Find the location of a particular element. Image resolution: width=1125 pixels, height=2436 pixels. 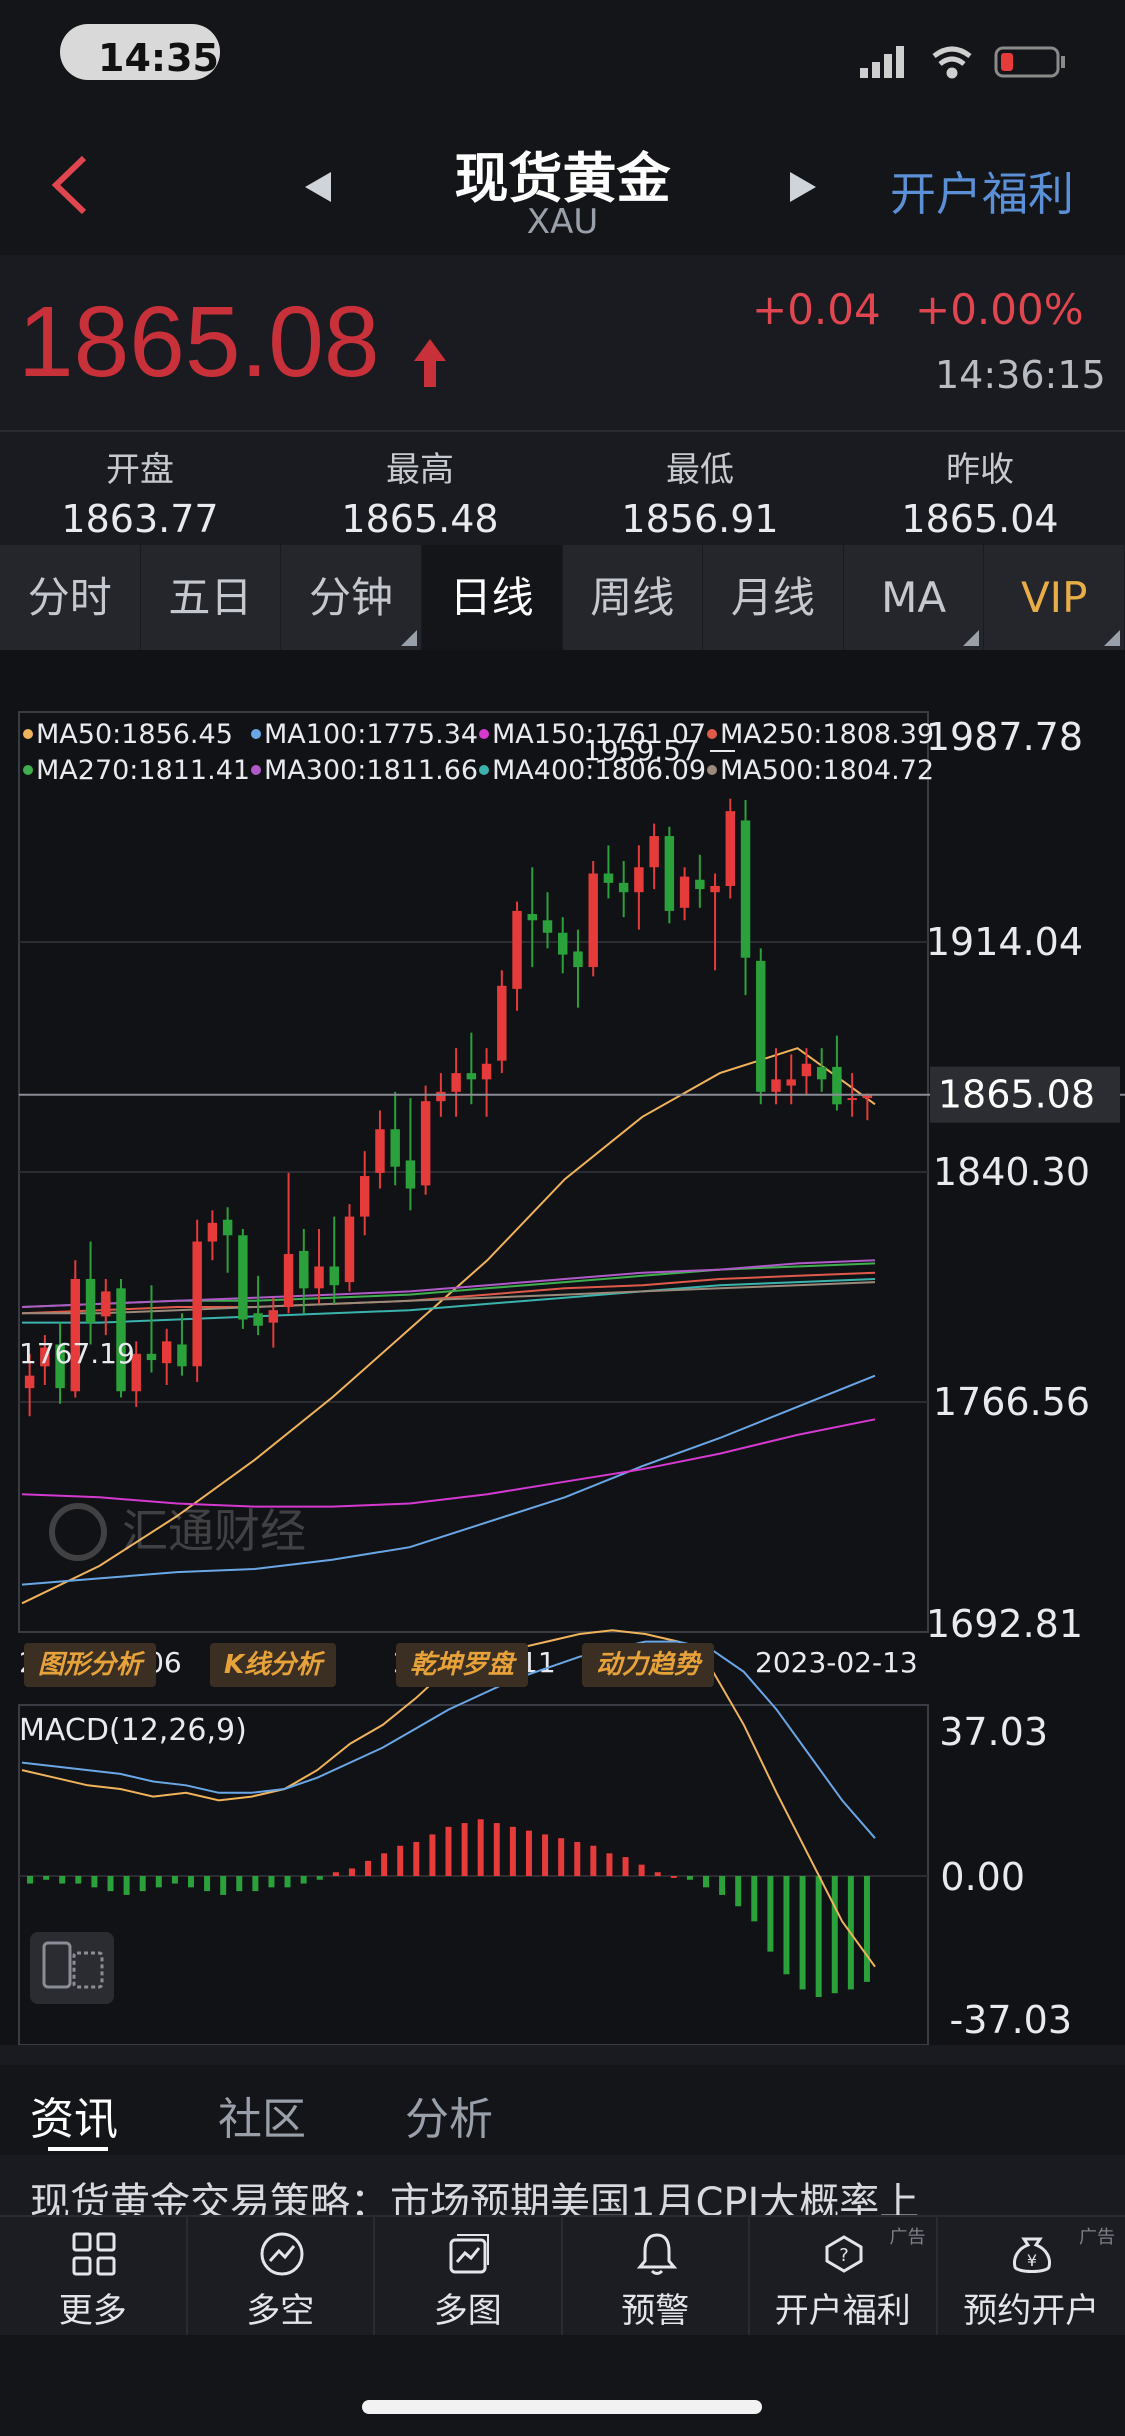

more-button: 更多 is located at coordinates (94, 2277).